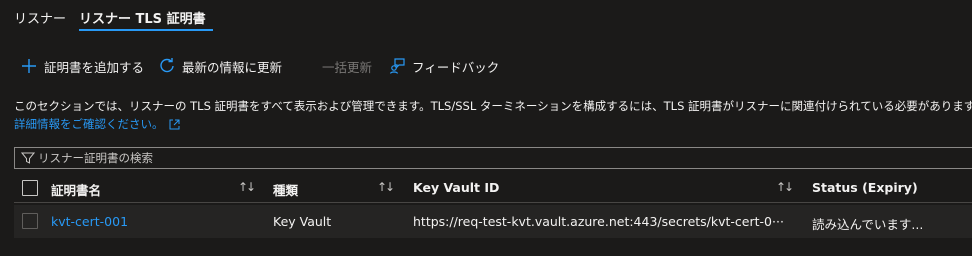  I want to click on plus-icon, so click(29, 66).